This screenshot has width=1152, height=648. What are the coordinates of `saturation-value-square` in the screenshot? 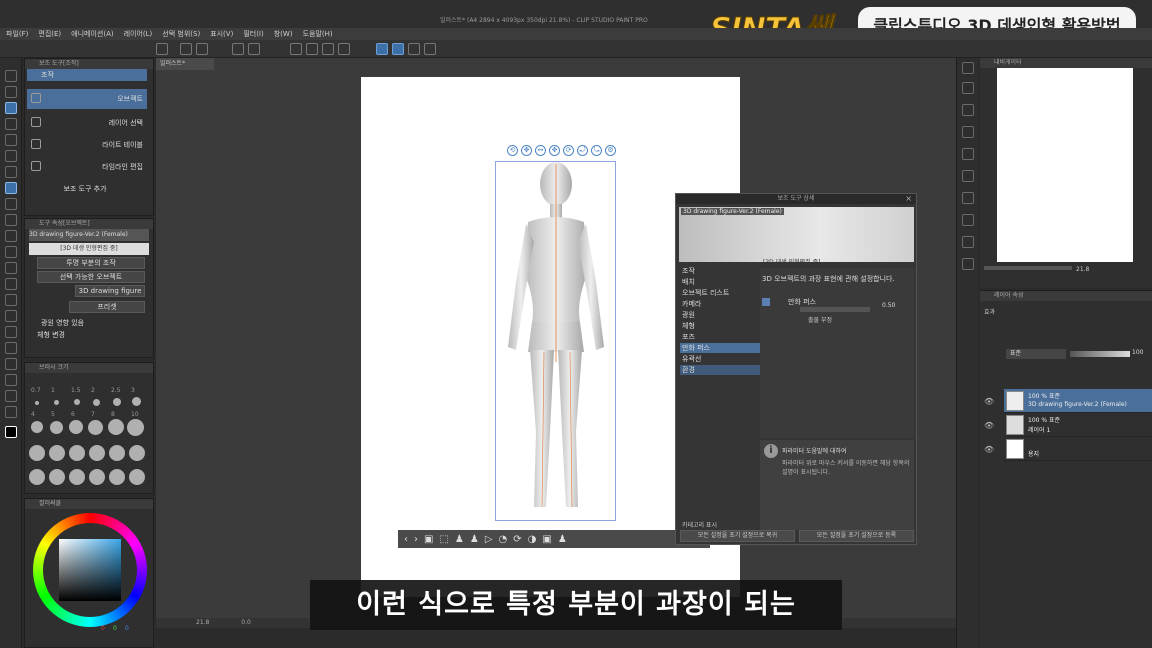 It's located at (90, 570).